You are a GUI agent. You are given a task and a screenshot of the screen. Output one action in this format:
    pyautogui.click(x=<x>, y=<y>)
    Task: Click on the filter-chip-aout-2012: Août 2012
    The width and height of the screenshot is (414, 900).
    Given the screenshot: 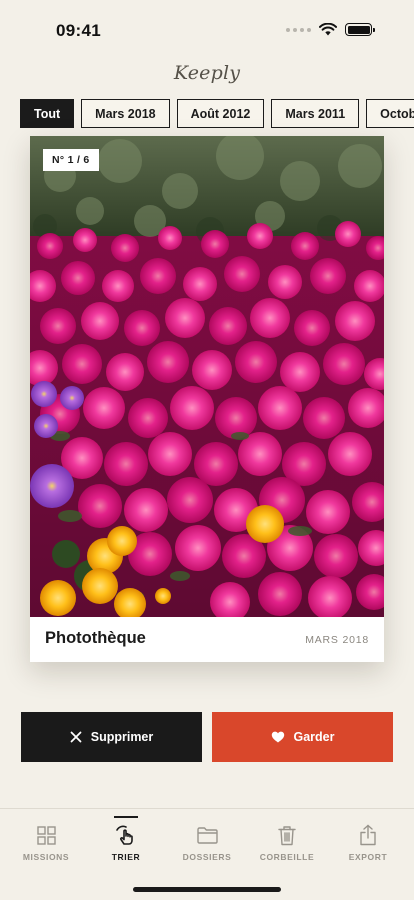 What is the action you would take?
    pyautogui.click(x=220, y=113)
    